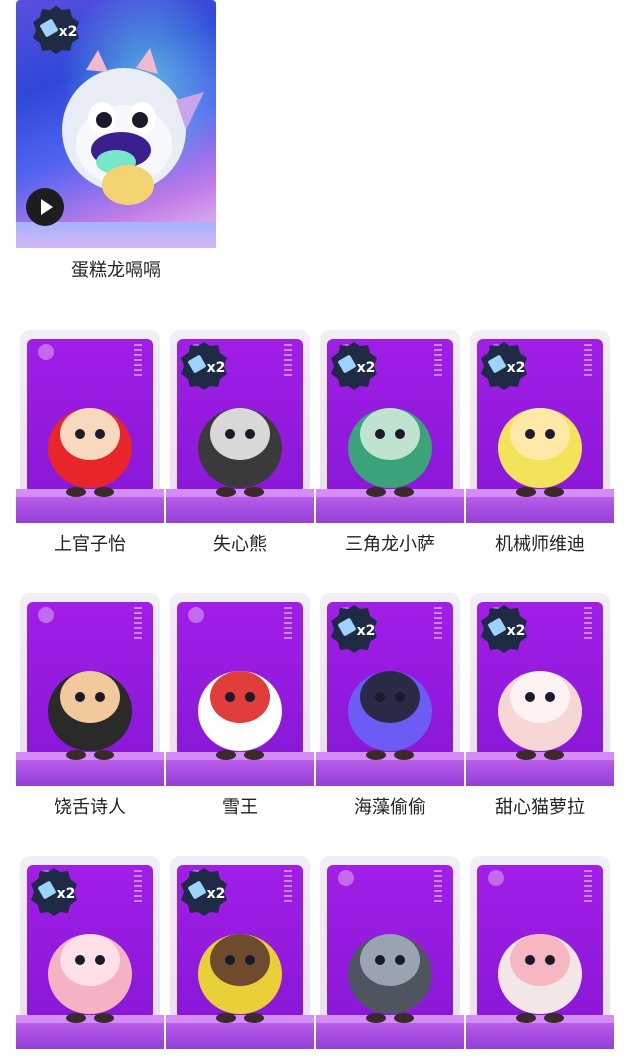 The image size is (630, 1063). I want to click on collectible-card: x2 失心熊, so click(240, 442).